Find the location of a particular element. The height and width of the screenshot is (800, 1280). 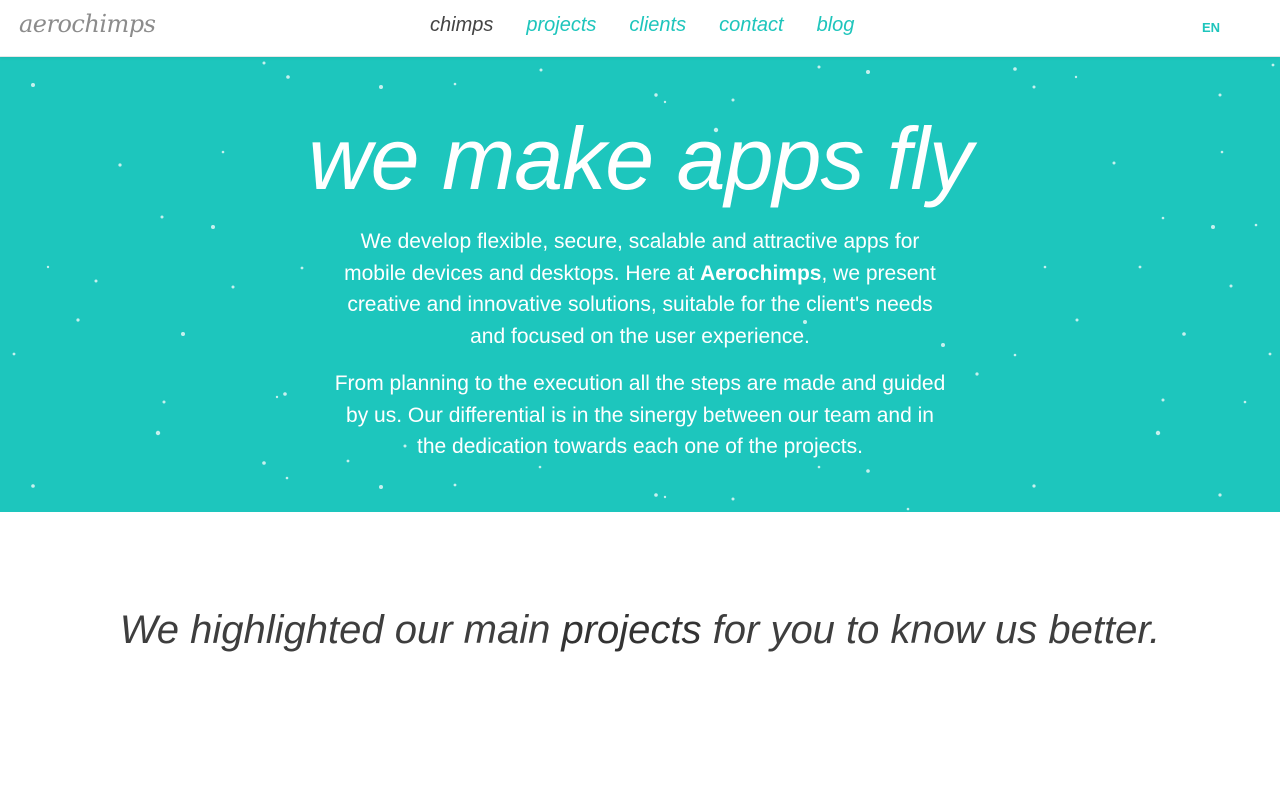

hero-title: we make apps fly is located at coordinates (640, 158).